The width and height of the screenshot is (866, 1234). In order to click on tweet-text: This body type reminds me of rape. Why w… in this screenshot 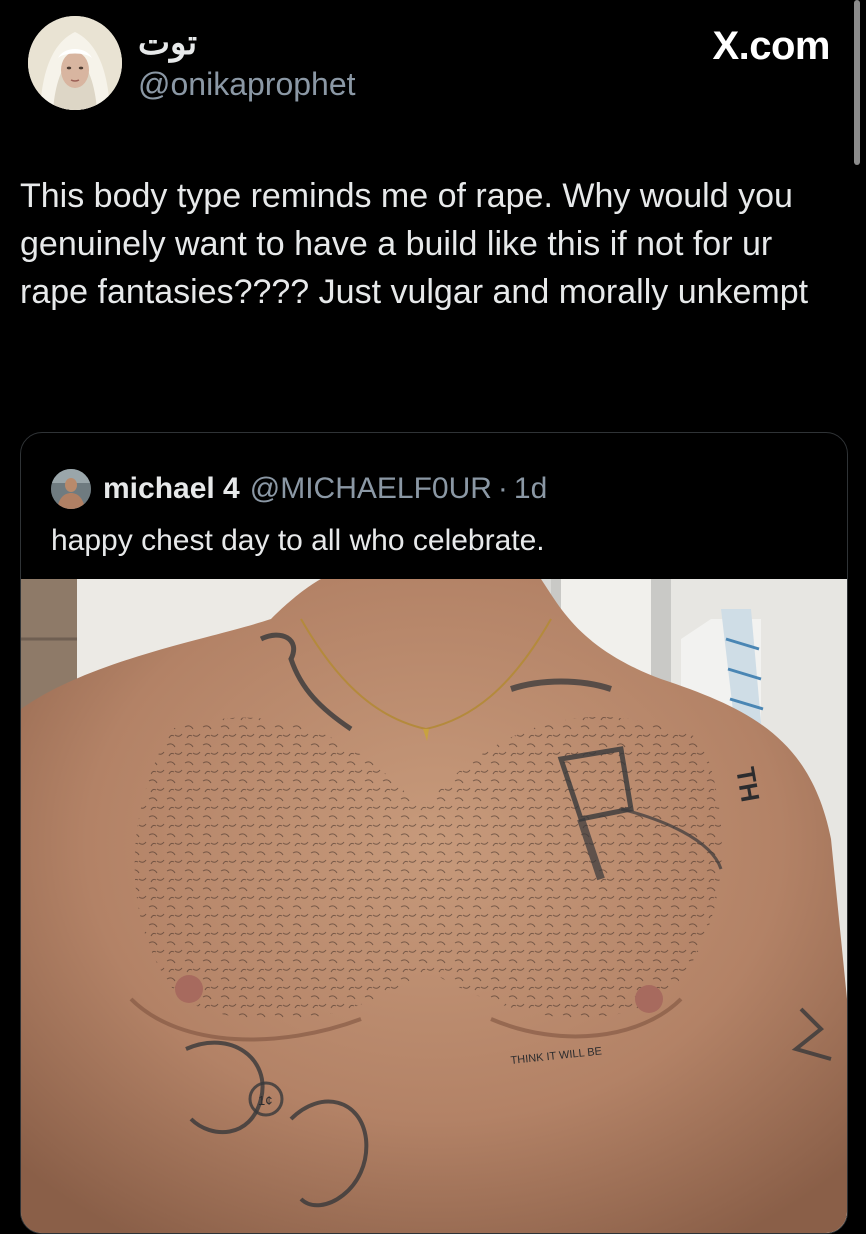, I will do `click(414, 244)`.